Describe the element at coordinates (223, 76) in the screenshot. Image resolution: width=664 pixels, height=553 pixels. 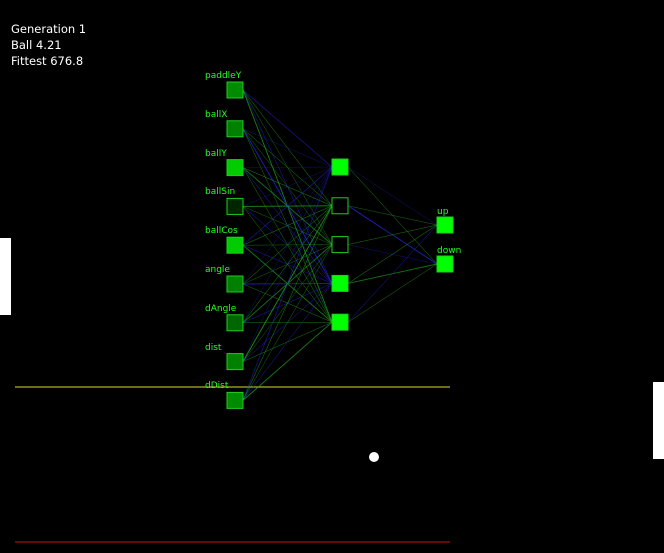
I see `input-label-paddleY: paddleY` at that location.